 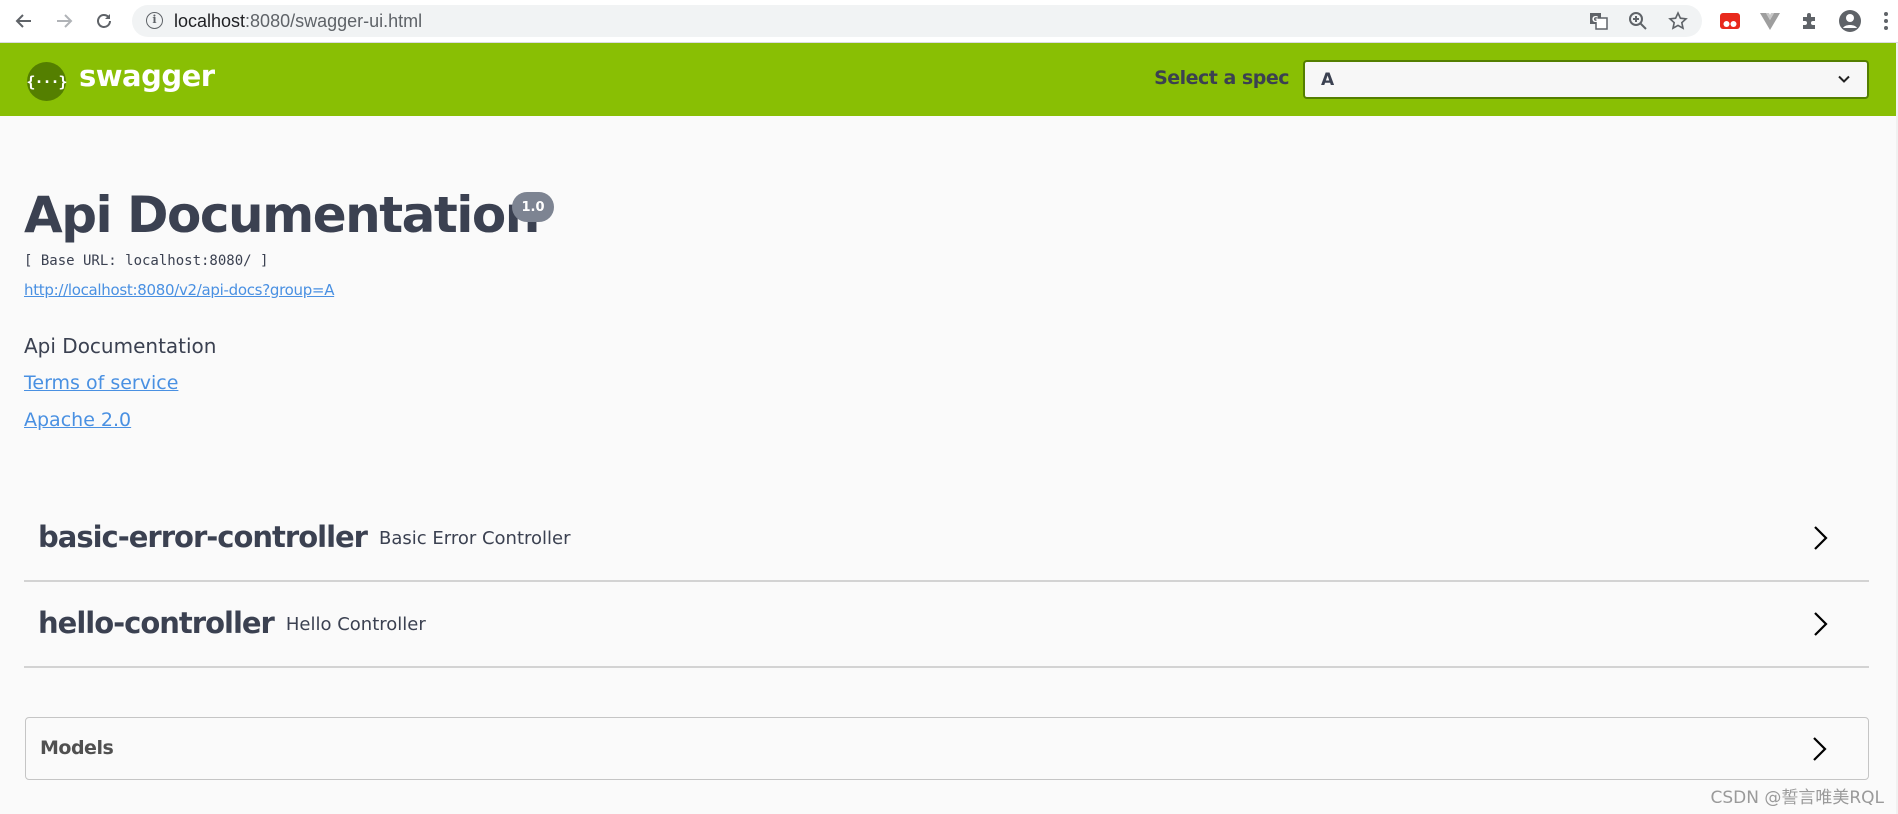 What do you see at coordinates (77, 748) in the screenshot?
I see `models-title: Models` at bounding box center [77, 748].